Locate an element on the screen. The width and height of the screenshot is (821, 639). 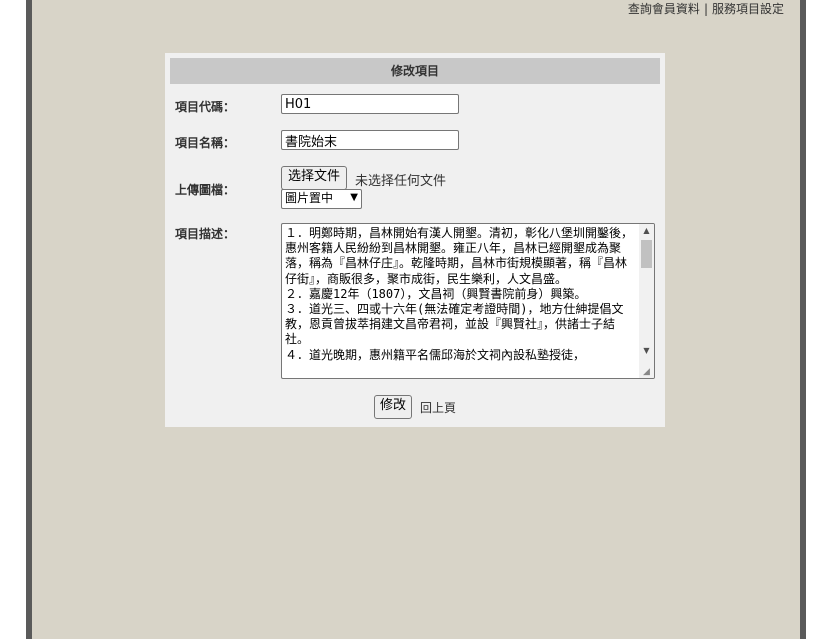
name-input is located at coordinates (370, 140).